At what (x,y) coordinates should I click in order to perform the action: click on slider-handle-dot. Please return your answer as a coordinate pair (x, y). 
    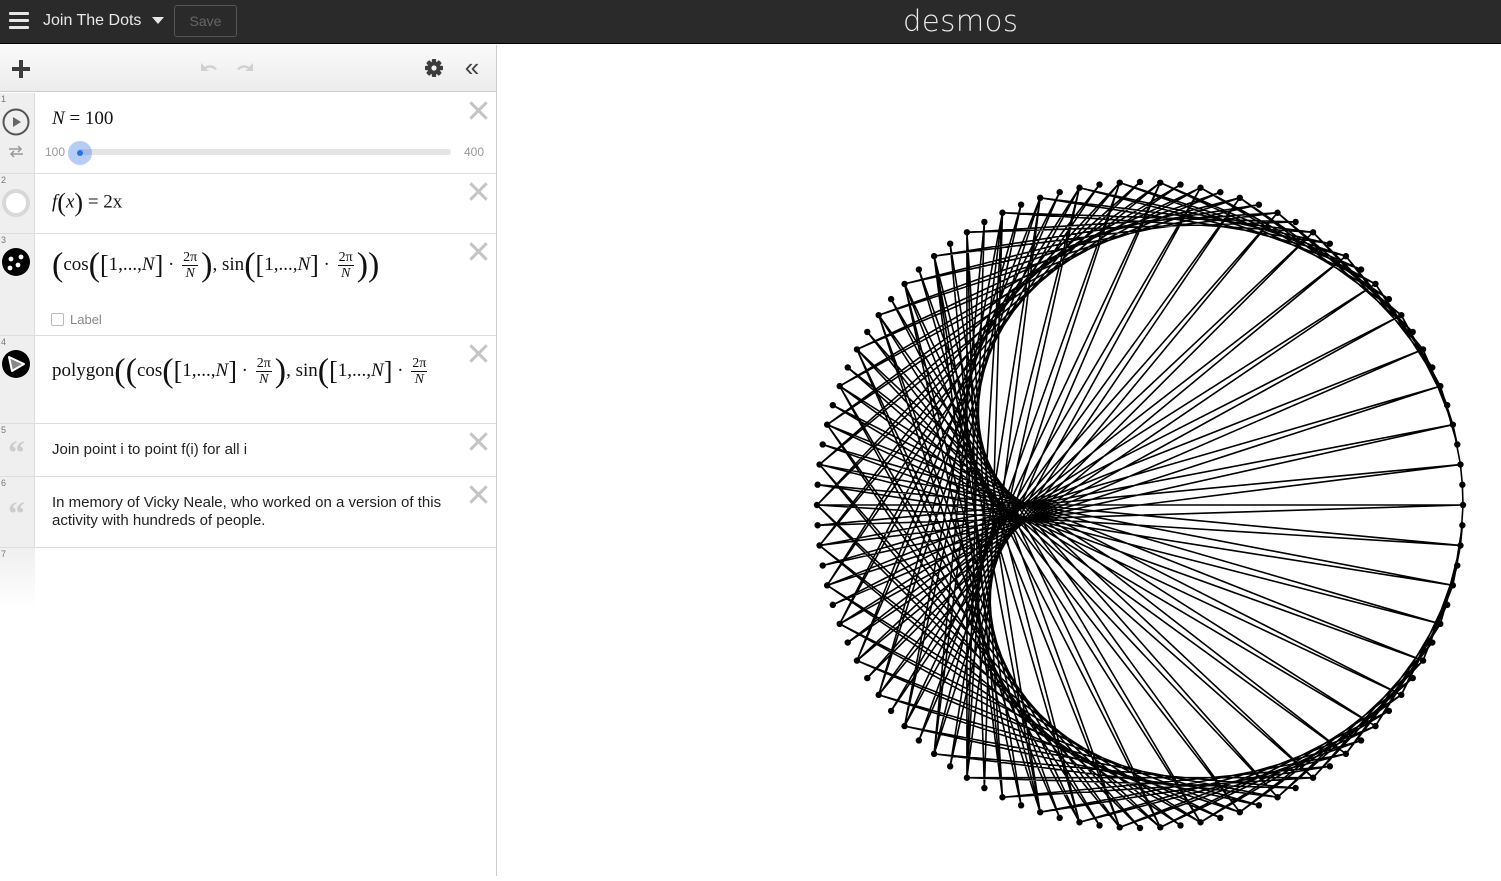
    Looking at the image, I should click on (80, 153).